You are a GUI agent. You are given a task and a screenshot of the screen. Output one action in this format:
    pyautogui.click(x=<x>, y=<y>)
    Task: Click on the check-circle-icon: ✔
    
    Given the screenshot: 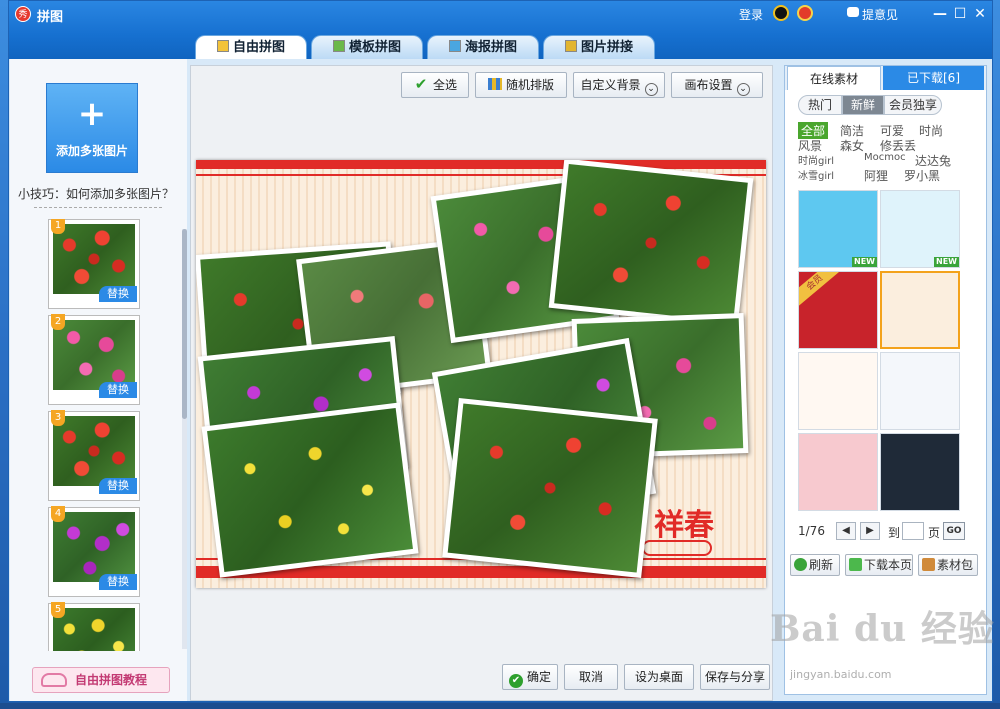 What is the action you would take?
    pyautogui.click(x=515, y=681)
    